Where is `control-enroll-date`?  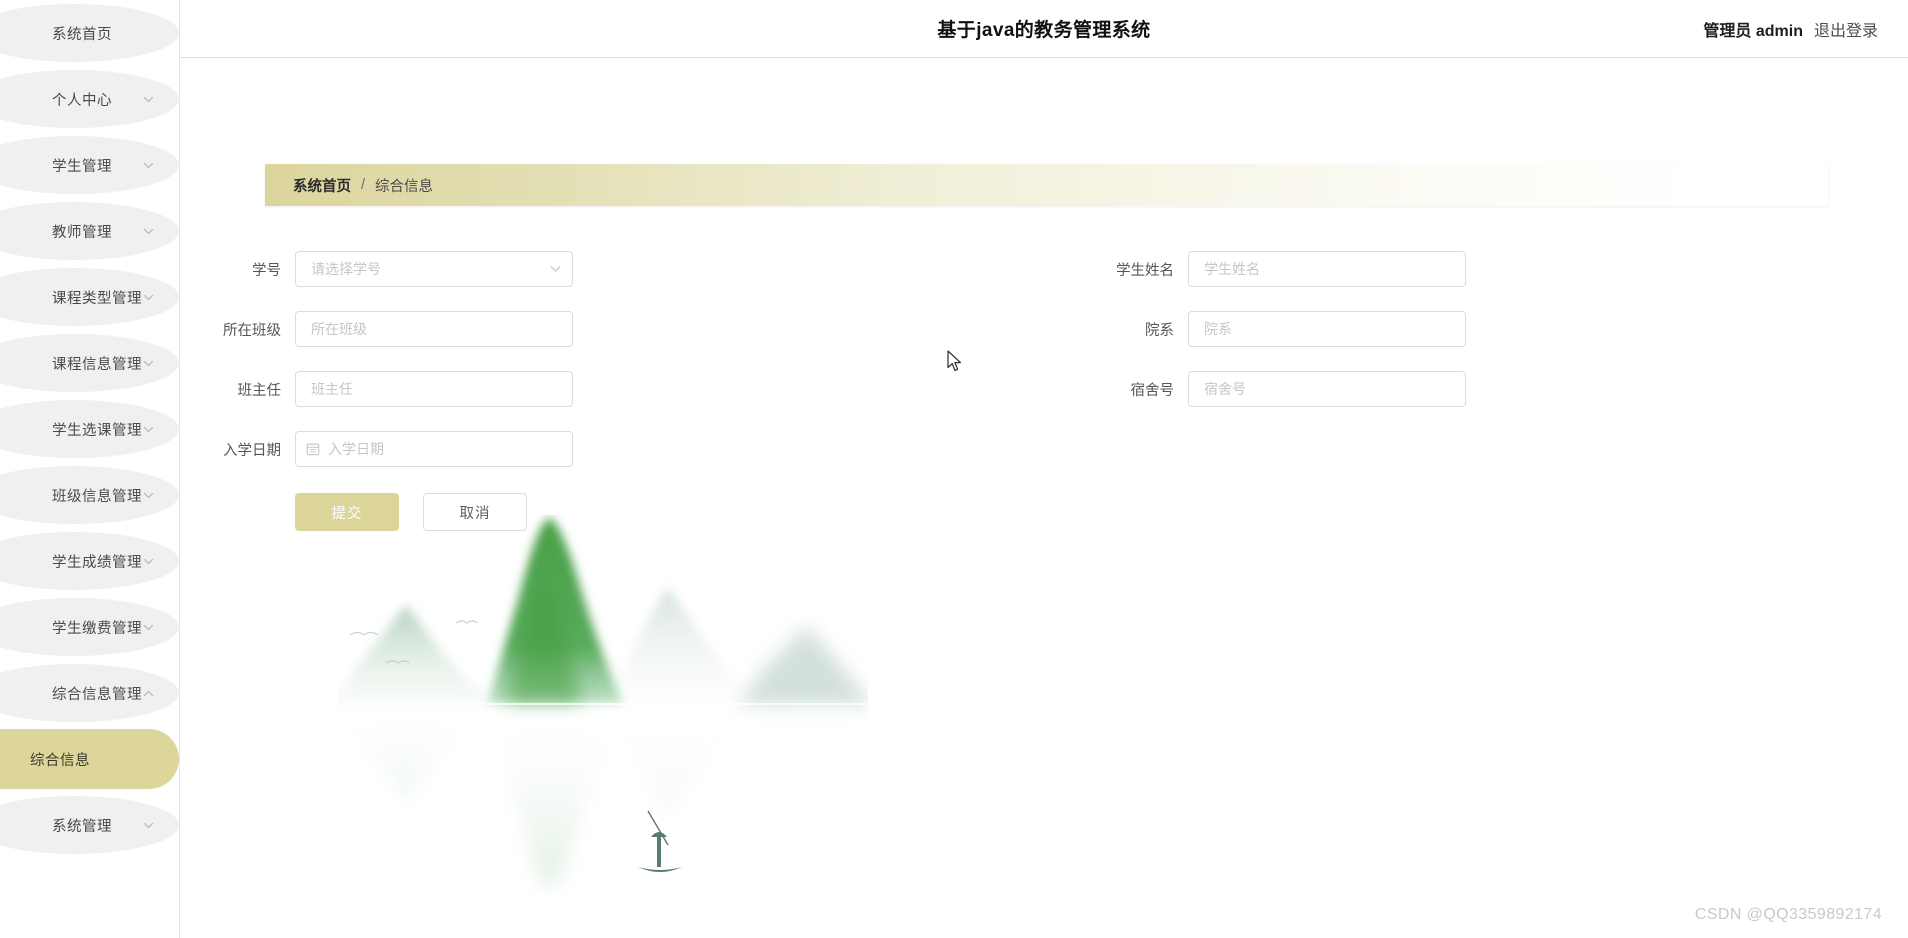
control-enroll-date is located at coordinates (434, 449).